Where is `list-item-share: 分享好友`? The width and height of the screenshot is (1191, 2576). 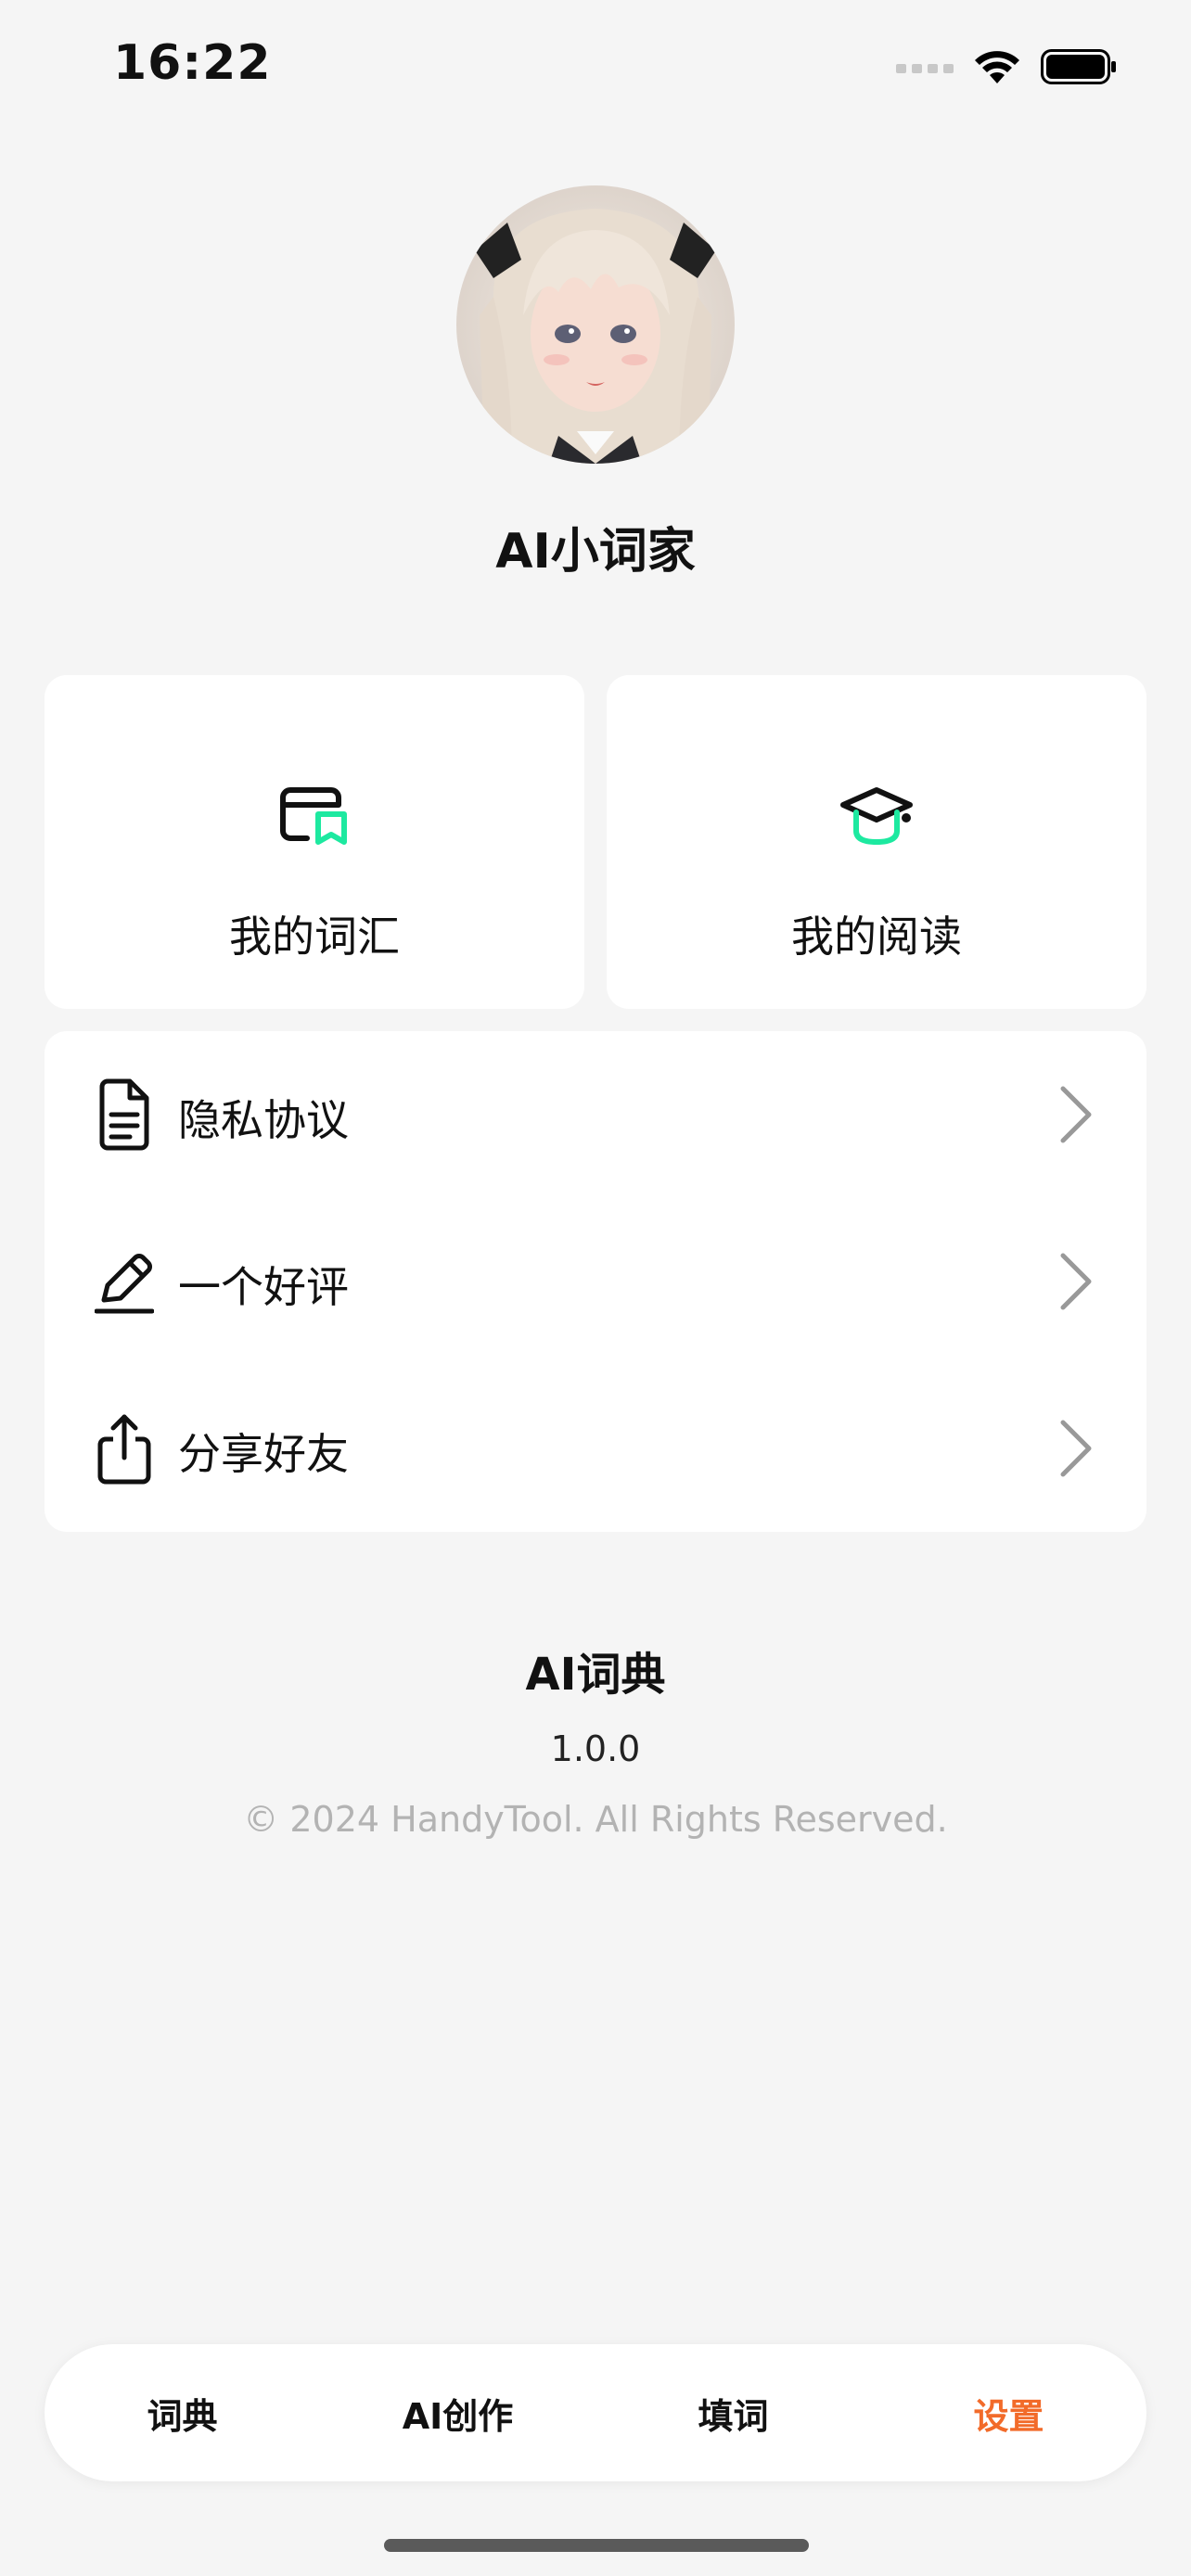 list-item-share: 分享好友 is located at coordinates (595, 1448).